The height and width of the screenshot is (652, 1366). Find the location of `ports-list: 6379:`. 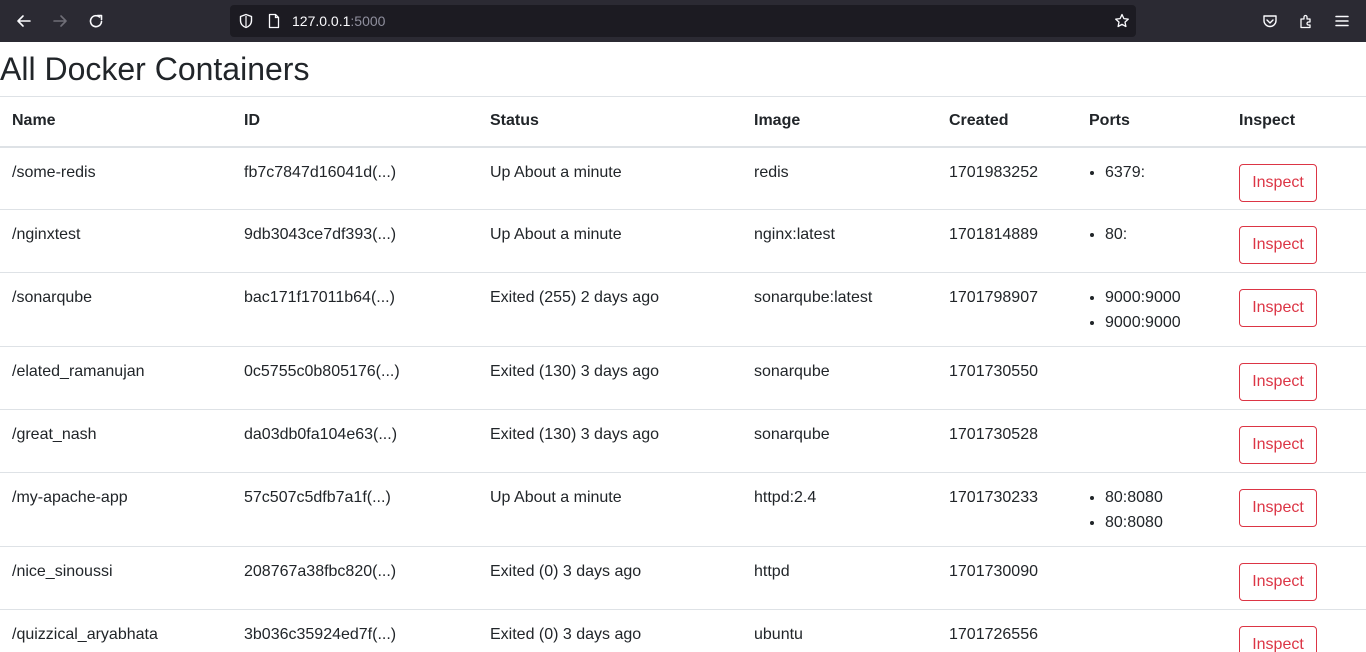

ports-list: 6379: is located at coordinates (1152, 172).